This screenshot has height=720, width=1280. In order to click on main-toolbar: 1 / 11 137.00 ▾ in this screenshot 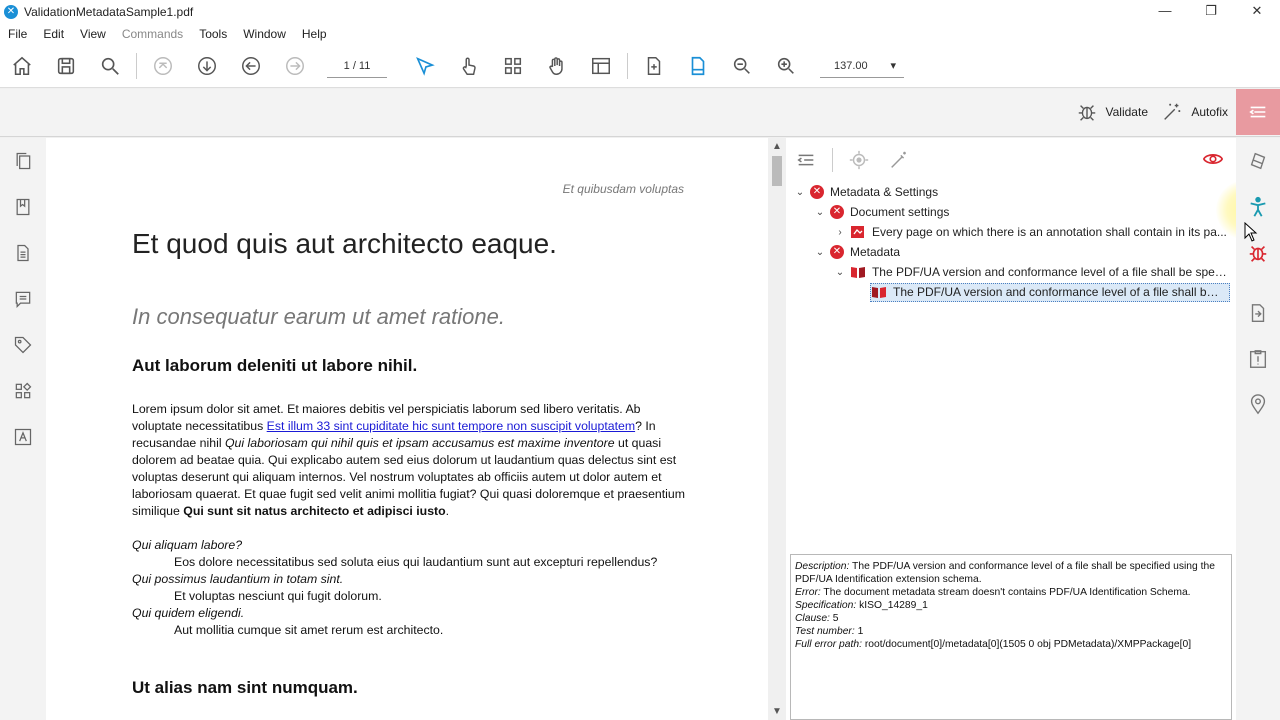, I will do `click(640, 66)`.